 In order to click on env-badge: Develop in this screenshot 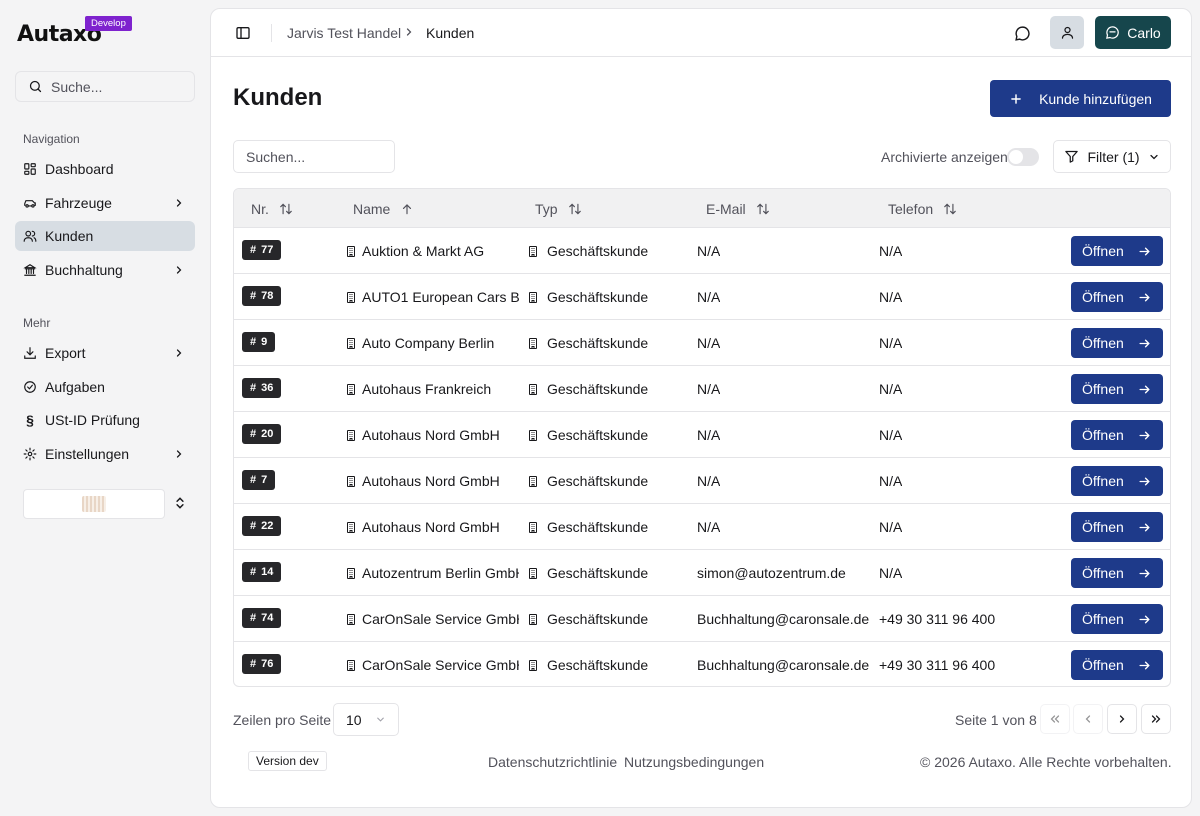, I will do `click(108, 23)`.